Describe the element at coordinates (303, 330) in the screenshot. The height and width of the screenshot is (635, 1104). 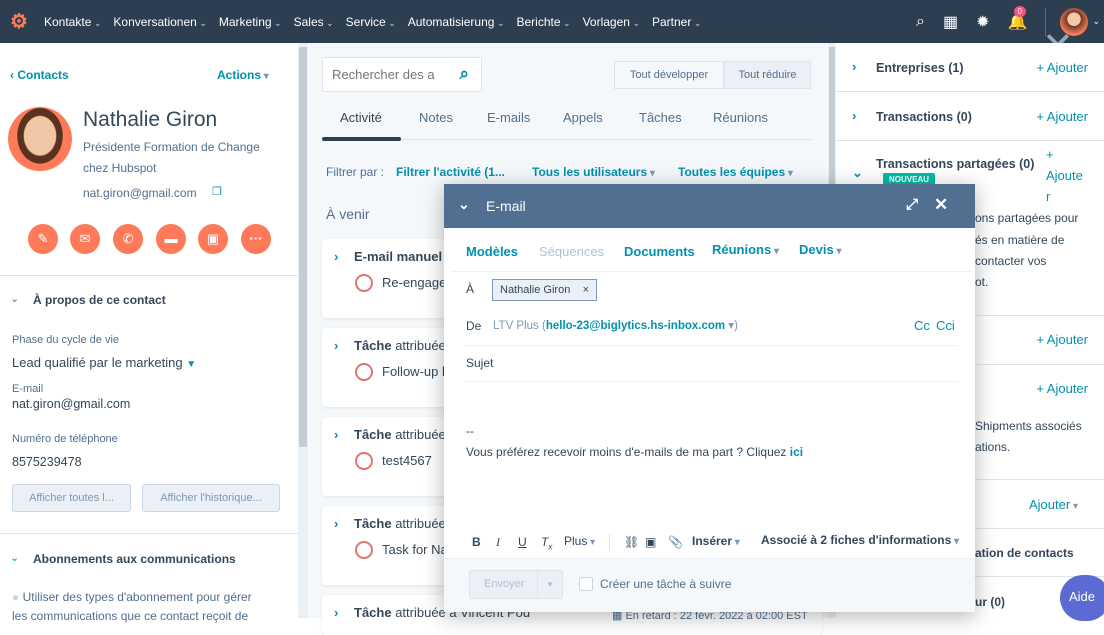
I see `left-scrollbar` at that location.